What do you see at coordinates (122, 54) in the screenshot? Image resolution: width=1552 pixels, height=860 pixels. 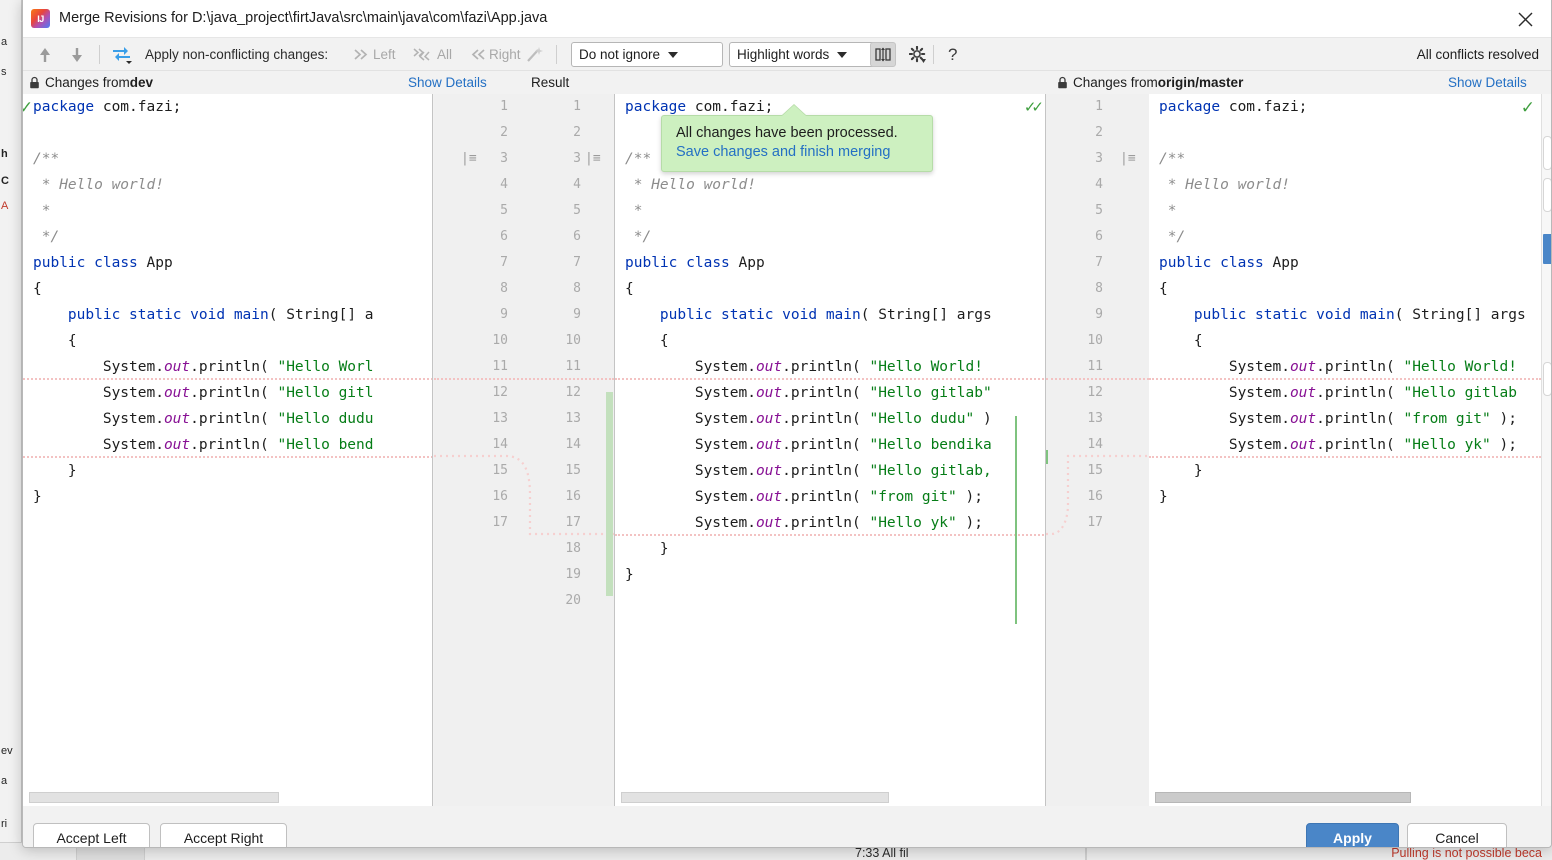 I see `apply-nonconflicting-icon` at bounding box center [122, 54].